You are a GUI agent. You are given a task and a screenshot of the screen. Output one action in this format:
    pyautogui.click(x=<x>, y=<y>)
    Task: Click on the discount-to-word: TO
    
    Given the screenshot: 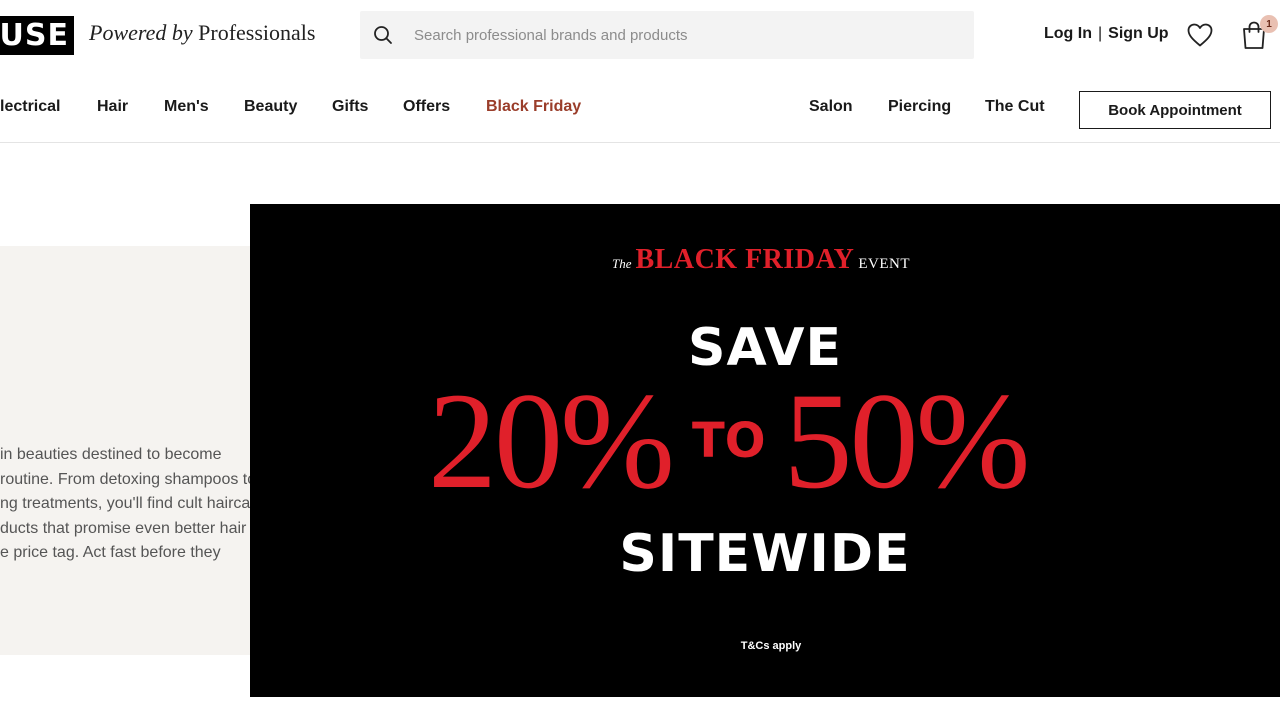 What is the action you would take?
    pyautogui.click(x=728, y=441)
    